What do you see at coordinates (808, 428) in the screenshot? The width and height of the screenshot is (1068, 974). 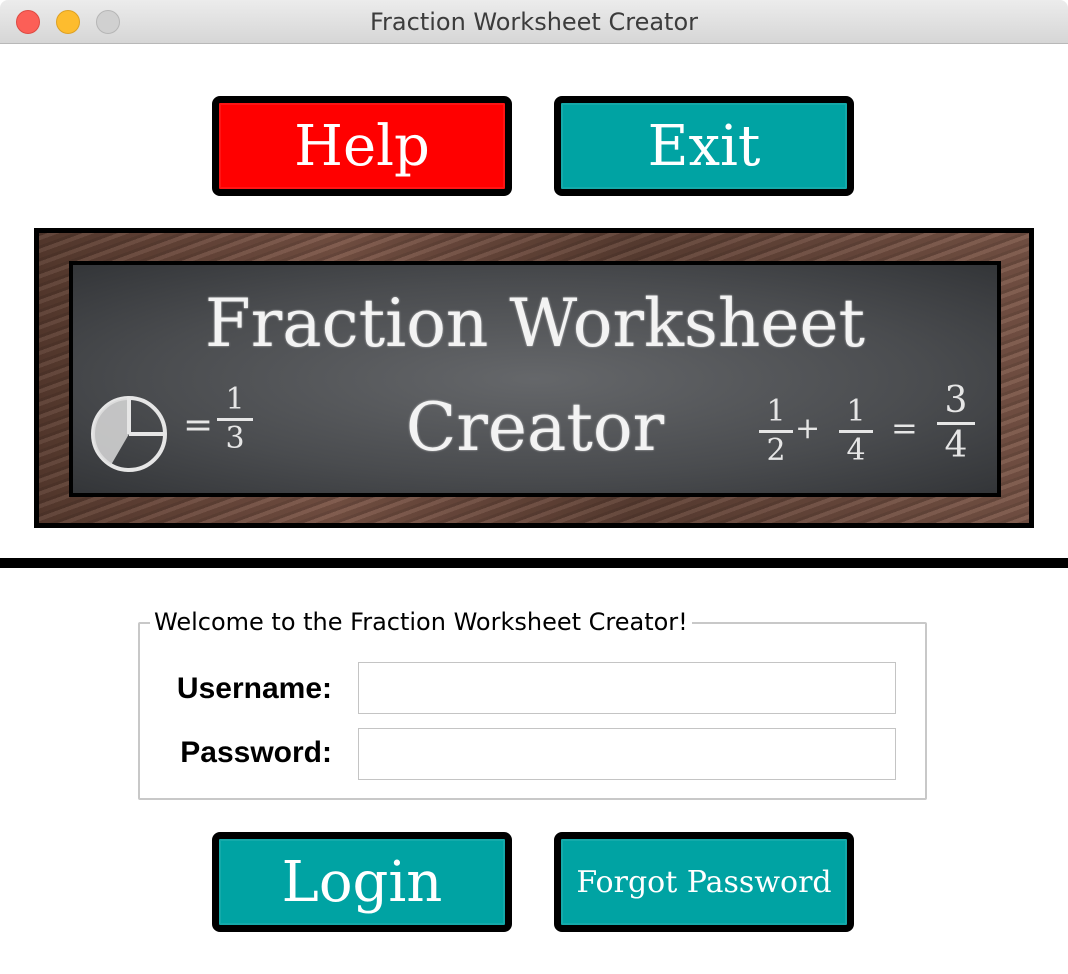 I see `plus-sign: +` at bounding box center [808, 428].